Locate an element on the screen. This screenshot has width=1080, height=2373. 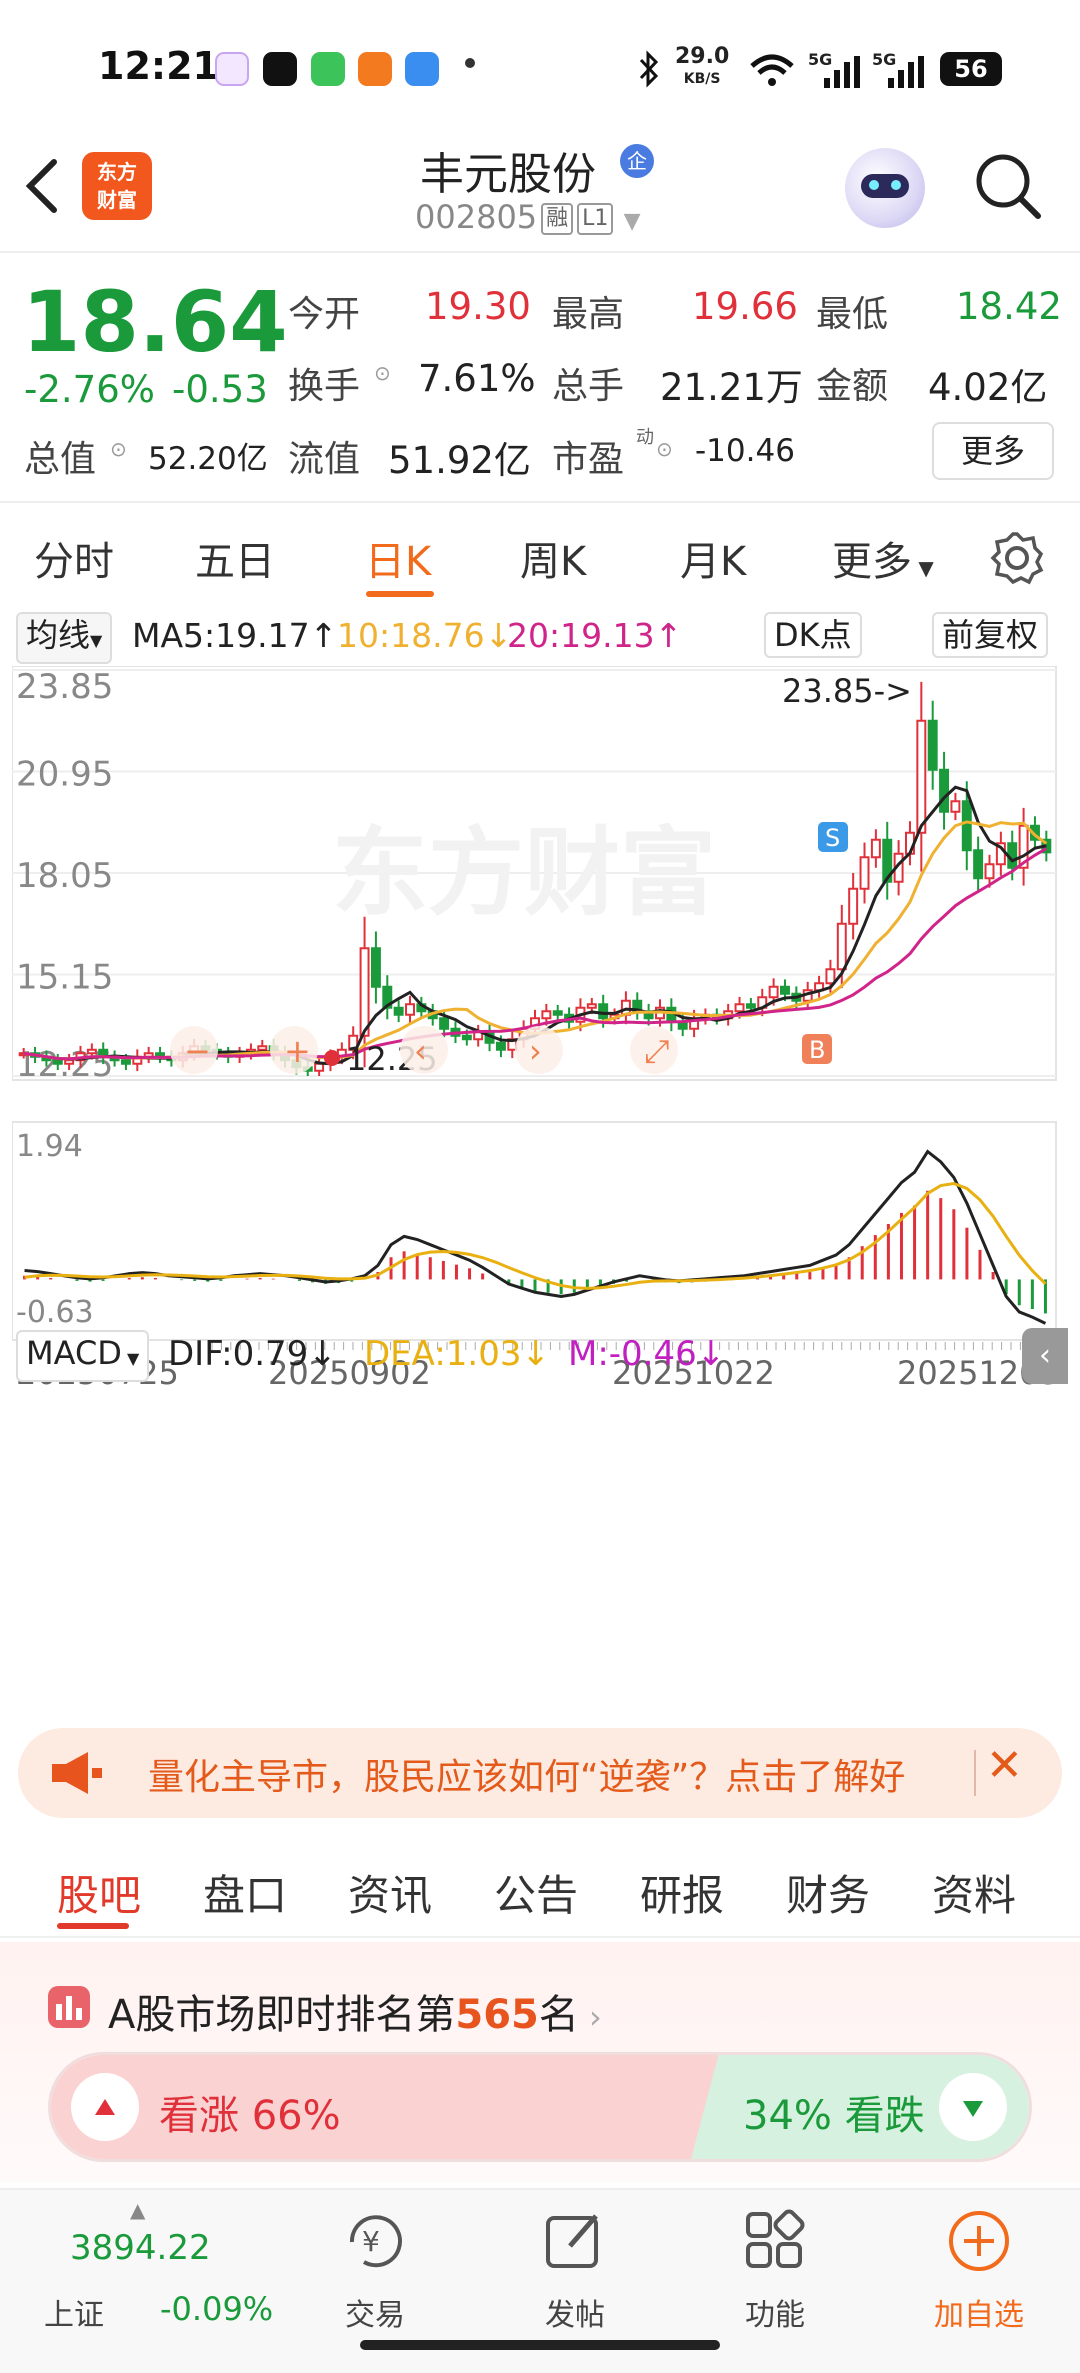
chart-control-icon: ‹ is located at coordinates (420, 1051).